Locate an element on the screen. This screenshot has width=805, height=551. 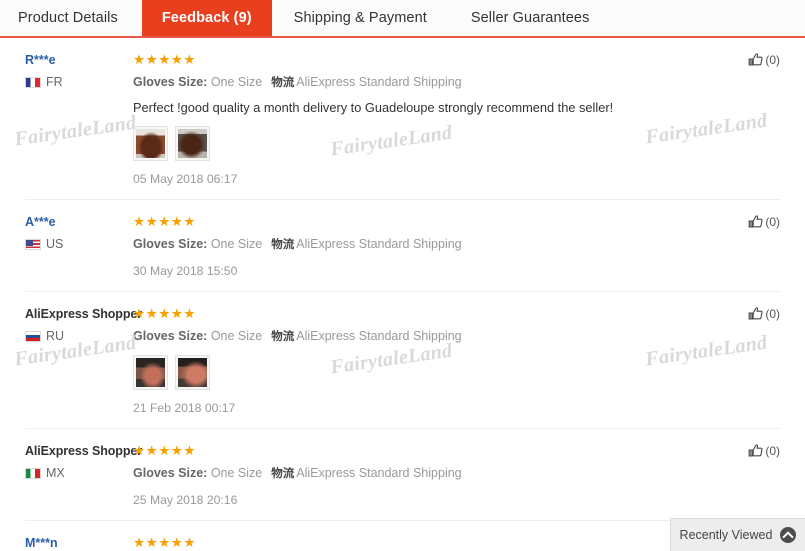
feedback-country: US is located at coordinates (79, 244).